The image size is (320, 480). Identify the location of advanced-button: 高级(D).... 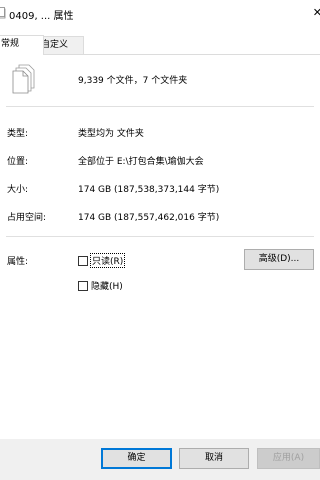
(279, 259).